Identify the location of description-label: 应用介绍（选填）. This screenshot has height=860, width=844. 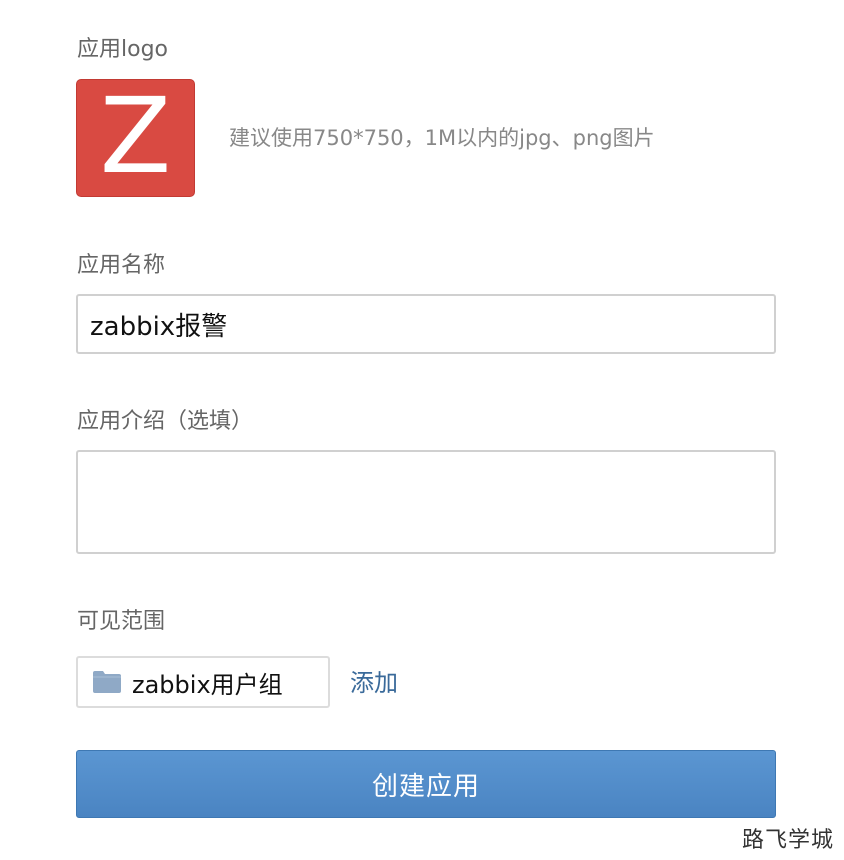
(165, 421).